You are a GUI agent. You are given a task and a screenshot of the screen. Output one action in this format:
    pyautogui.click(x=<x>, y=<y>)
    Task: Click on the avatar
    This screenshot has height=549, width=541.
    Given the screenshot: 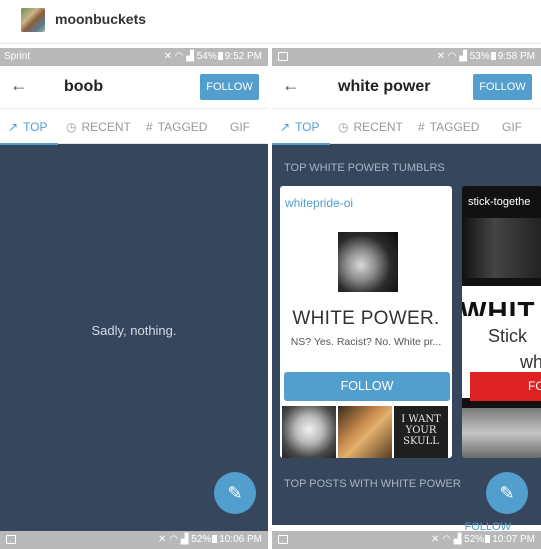 What is the action you would take?
    pyautogui.click(x=33, y=20)
    